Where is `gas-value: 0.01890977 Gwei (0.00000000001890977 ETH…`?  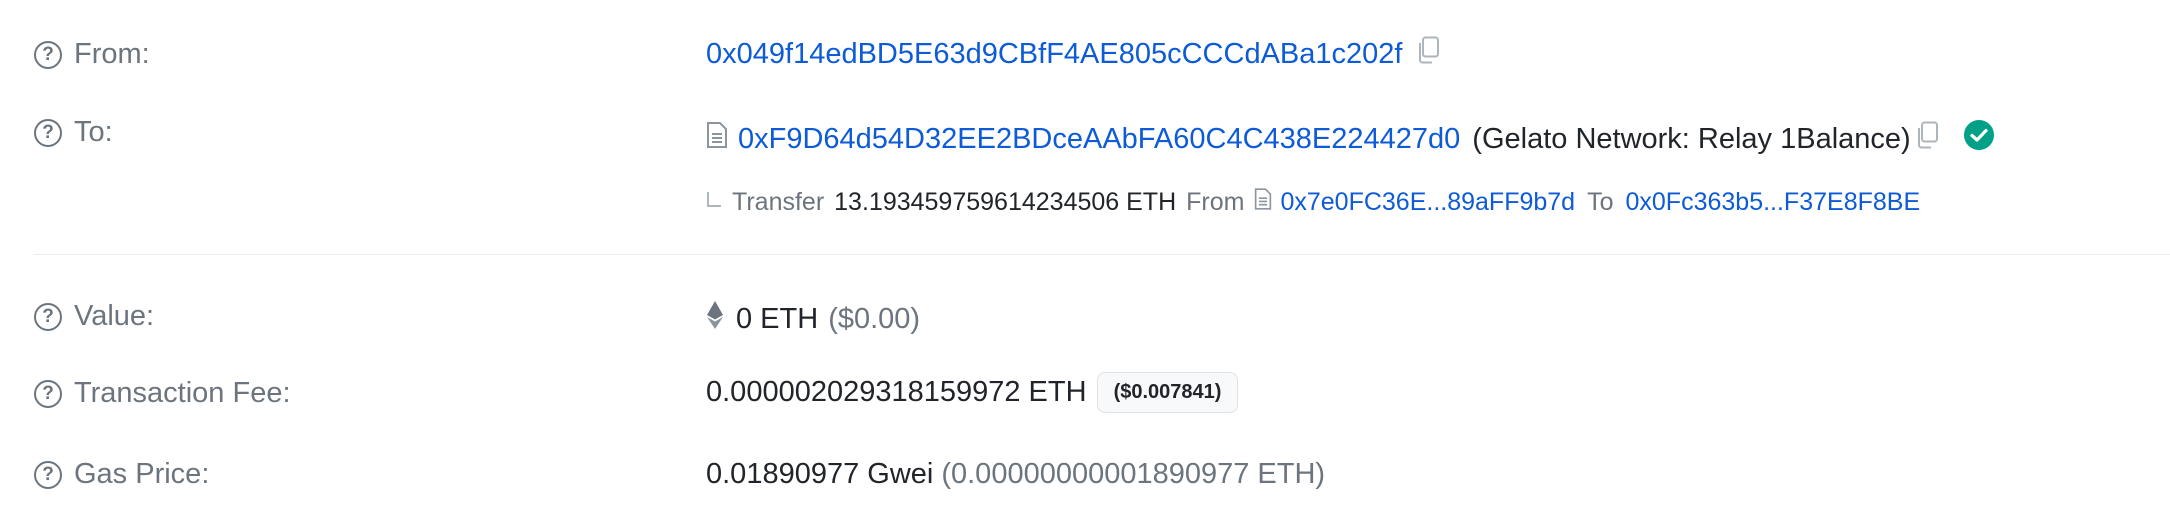 gas-value: 0.01890977 Gwei (0.00000000001890977 ETH… is located at coordinates (1015, 474).